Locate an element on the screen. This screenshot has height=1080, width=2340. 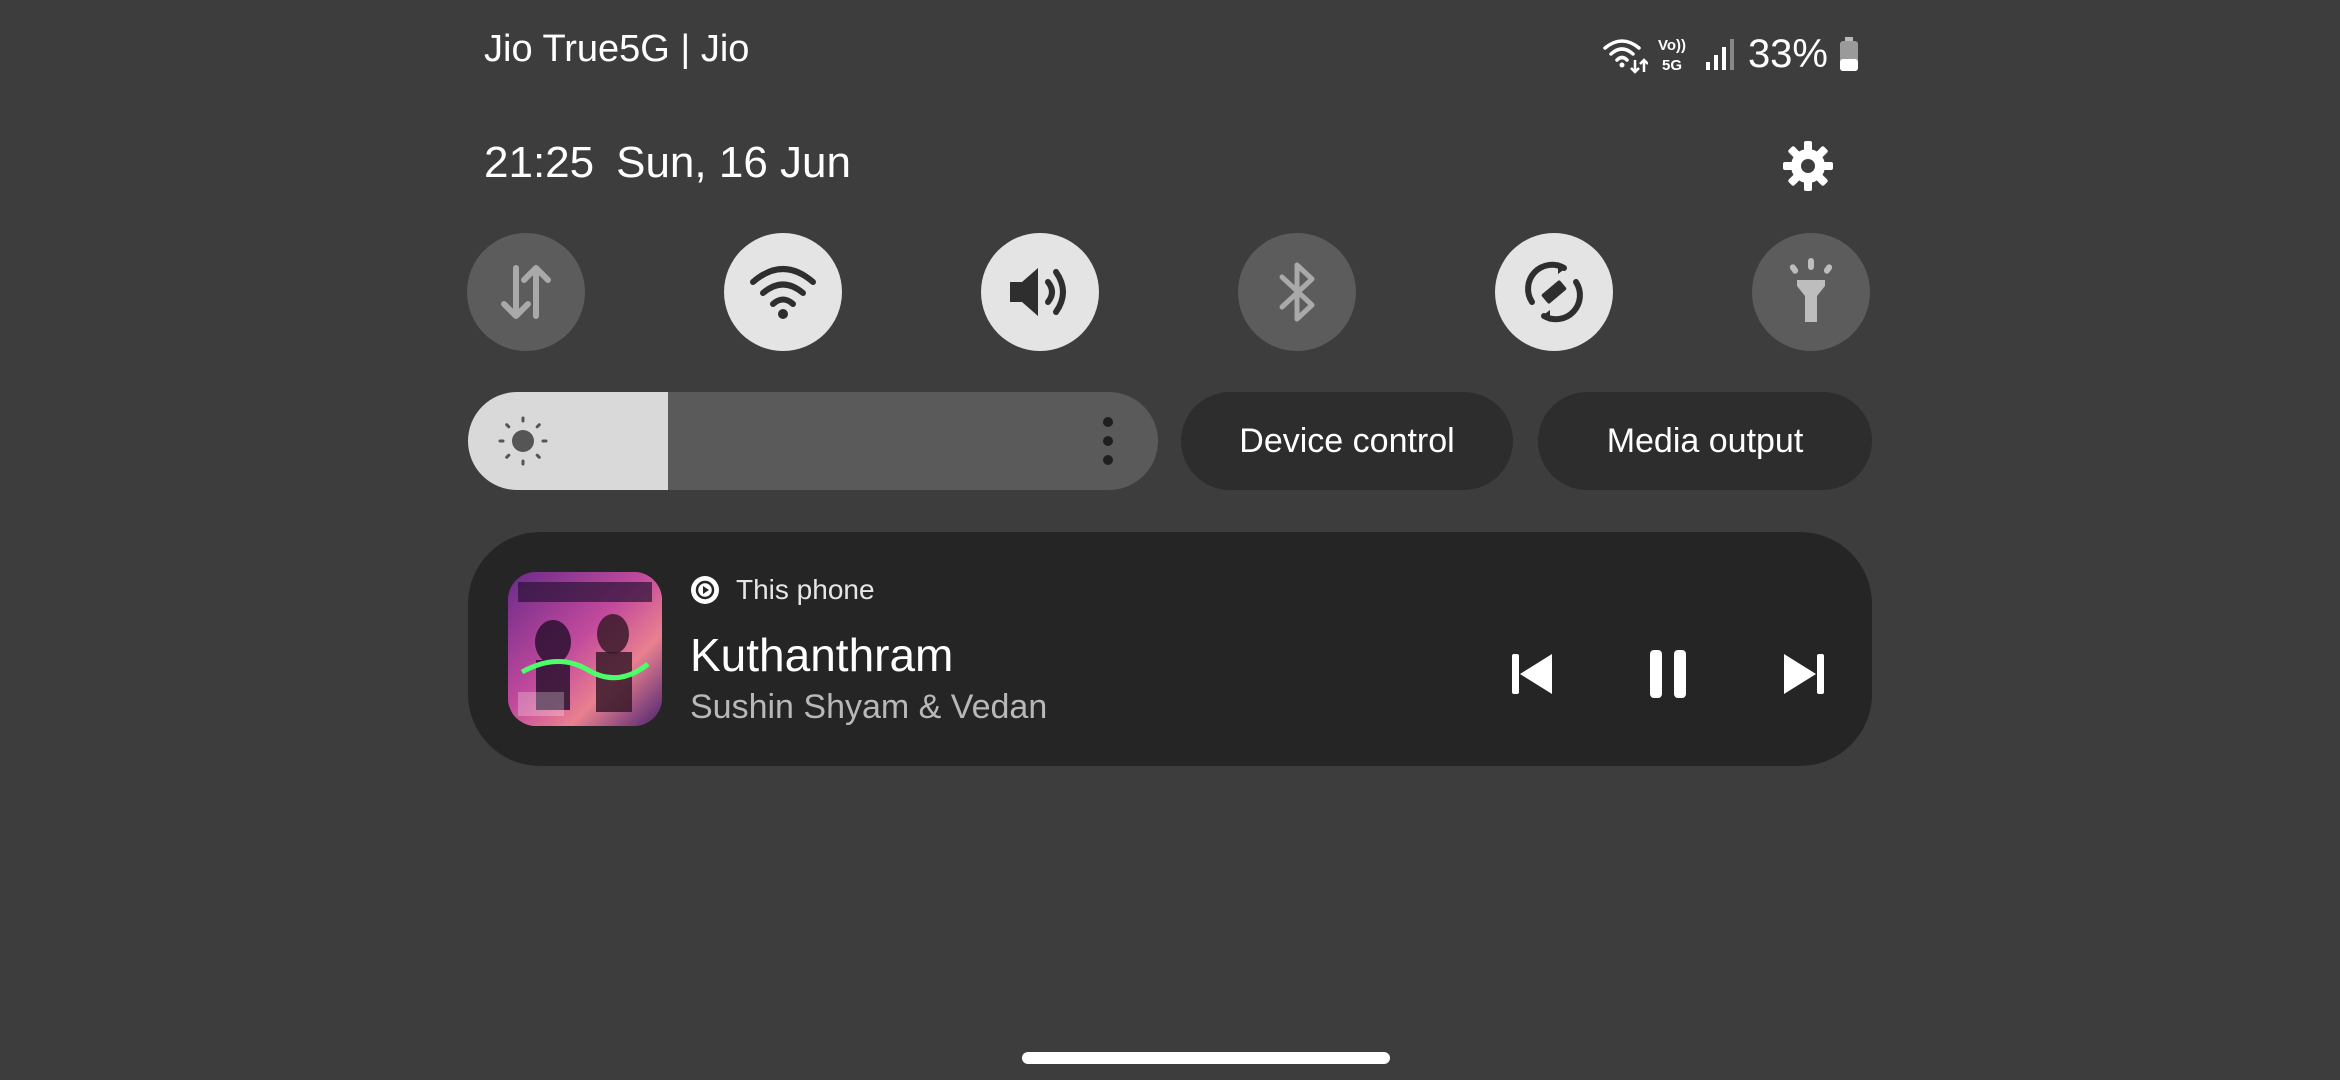
up-down-arrows-icon is located at coordinates (526, 292).